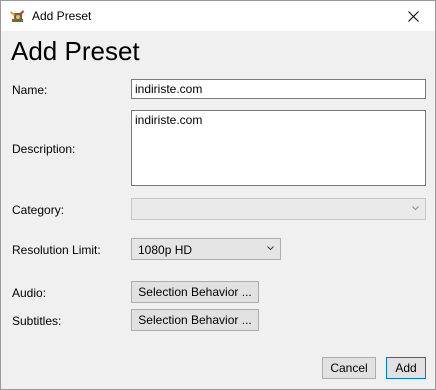  Describe the element at coordinates (165, 250) in the screenshot. I see `resolution-limit-value: 1080p HD` at that location.